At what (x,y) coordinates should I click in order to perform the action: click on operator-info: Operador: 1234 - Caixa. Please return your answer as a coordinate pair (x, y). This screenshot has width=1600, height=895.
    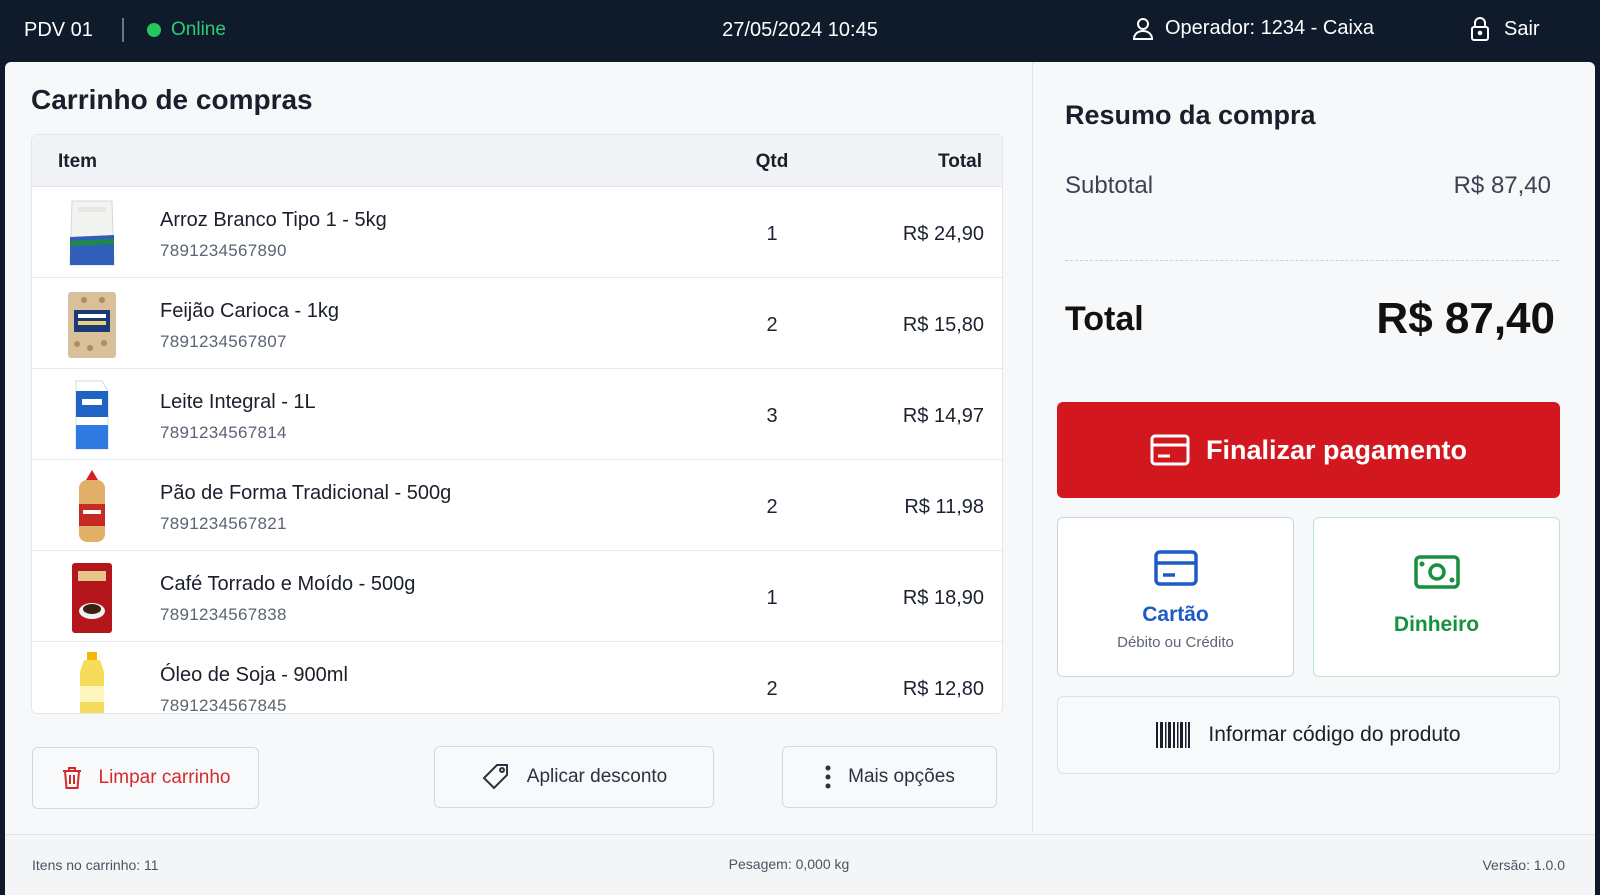
    Looking at the image, I should click on (1253, 28).